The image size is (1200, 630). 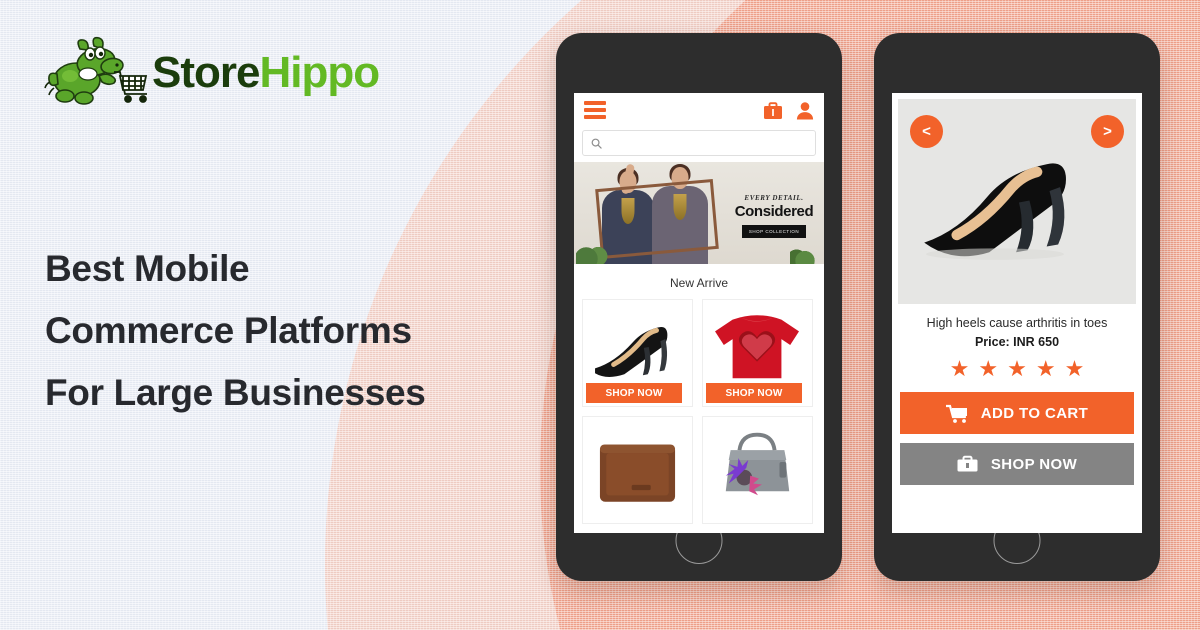 I want to click on hippo-shopping-cart-logo-icon, so click(x=96, y=73).